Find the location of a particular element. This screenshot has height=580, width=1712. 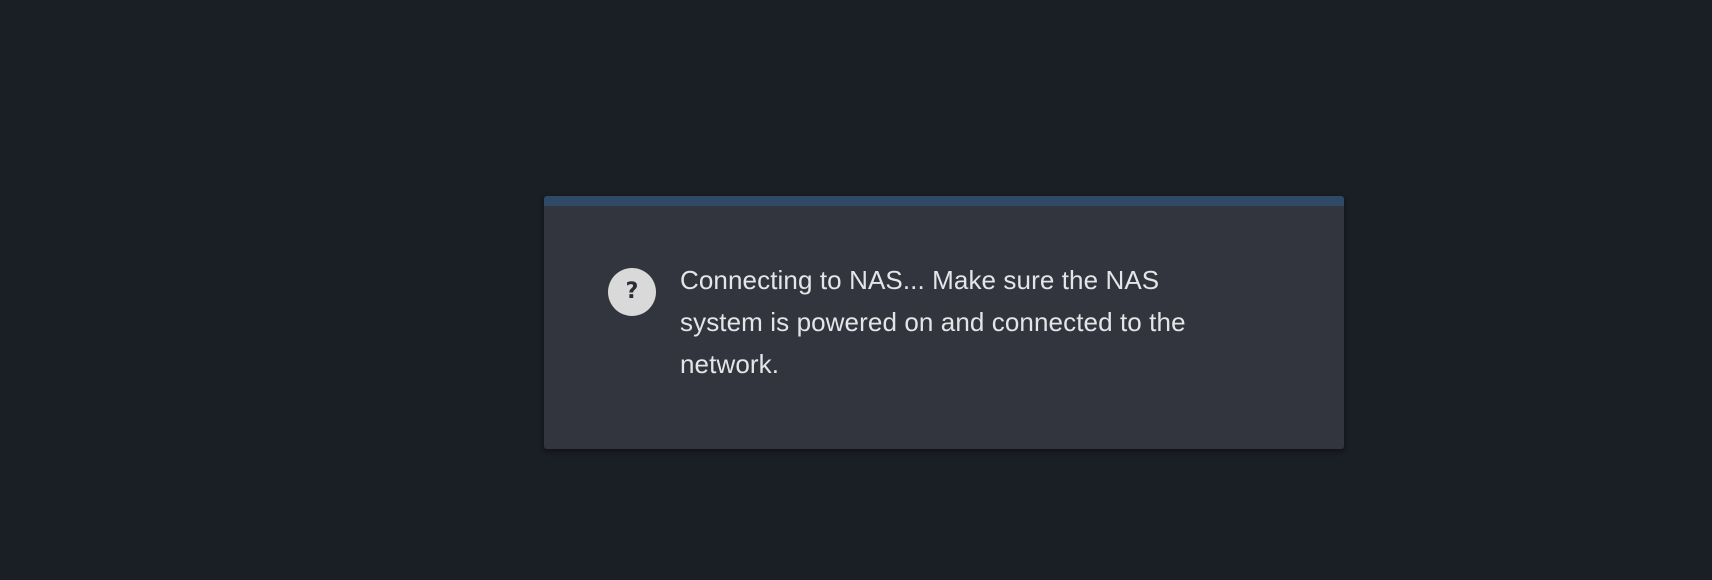

dialog-accent-bar is located at coordinates (944, 201).